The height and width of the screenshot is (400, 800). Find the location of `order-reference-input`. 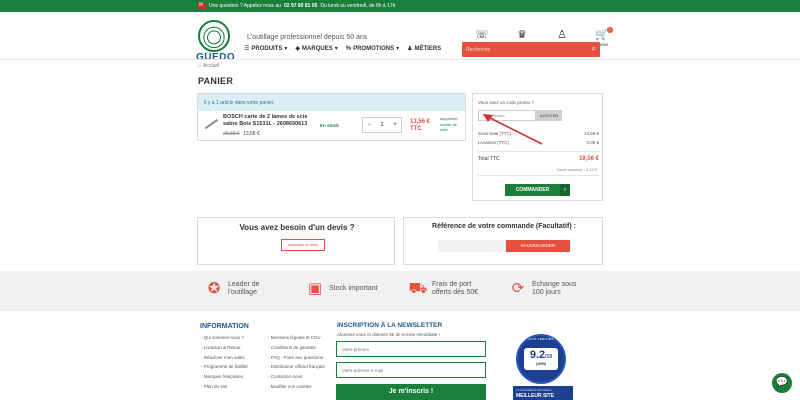

order-reference-input is located at coordinates (472, 246).